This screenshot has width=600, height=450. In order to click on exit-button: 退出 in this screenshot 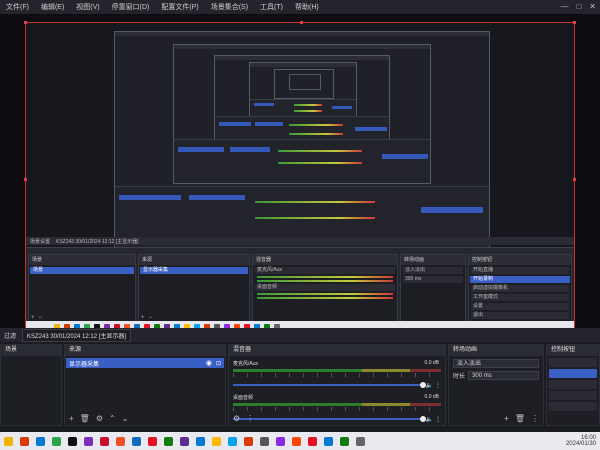, I will do `click(520, 315)`.